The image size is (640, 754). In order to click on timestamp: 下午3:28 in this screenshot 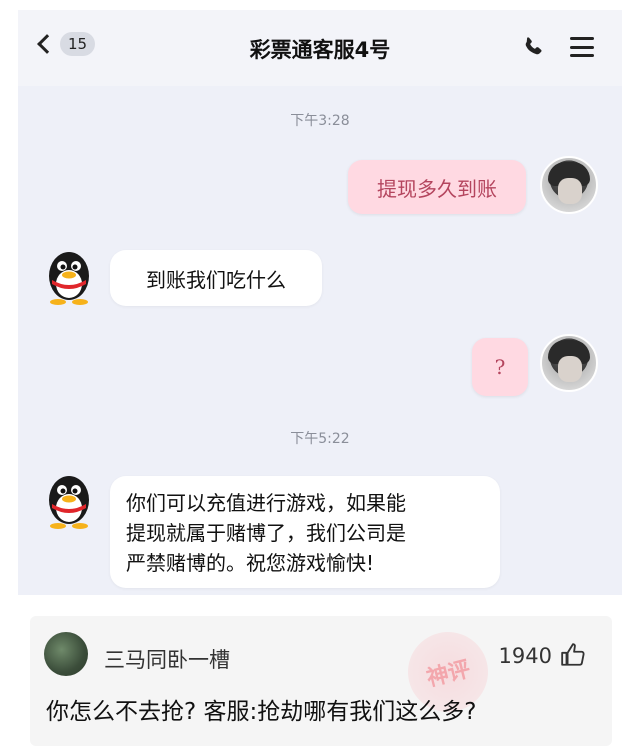, I will do `click(320, 121)`.